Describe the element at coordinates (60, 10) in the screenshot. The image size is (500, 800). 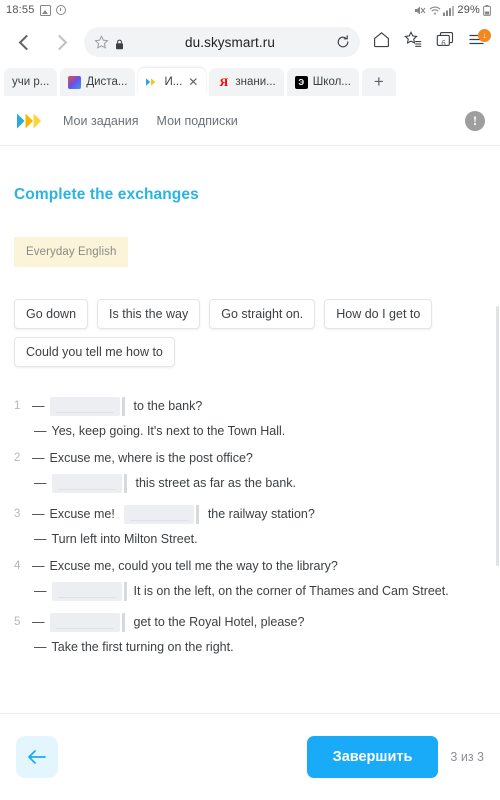
I see `alarm-icon` at that location.